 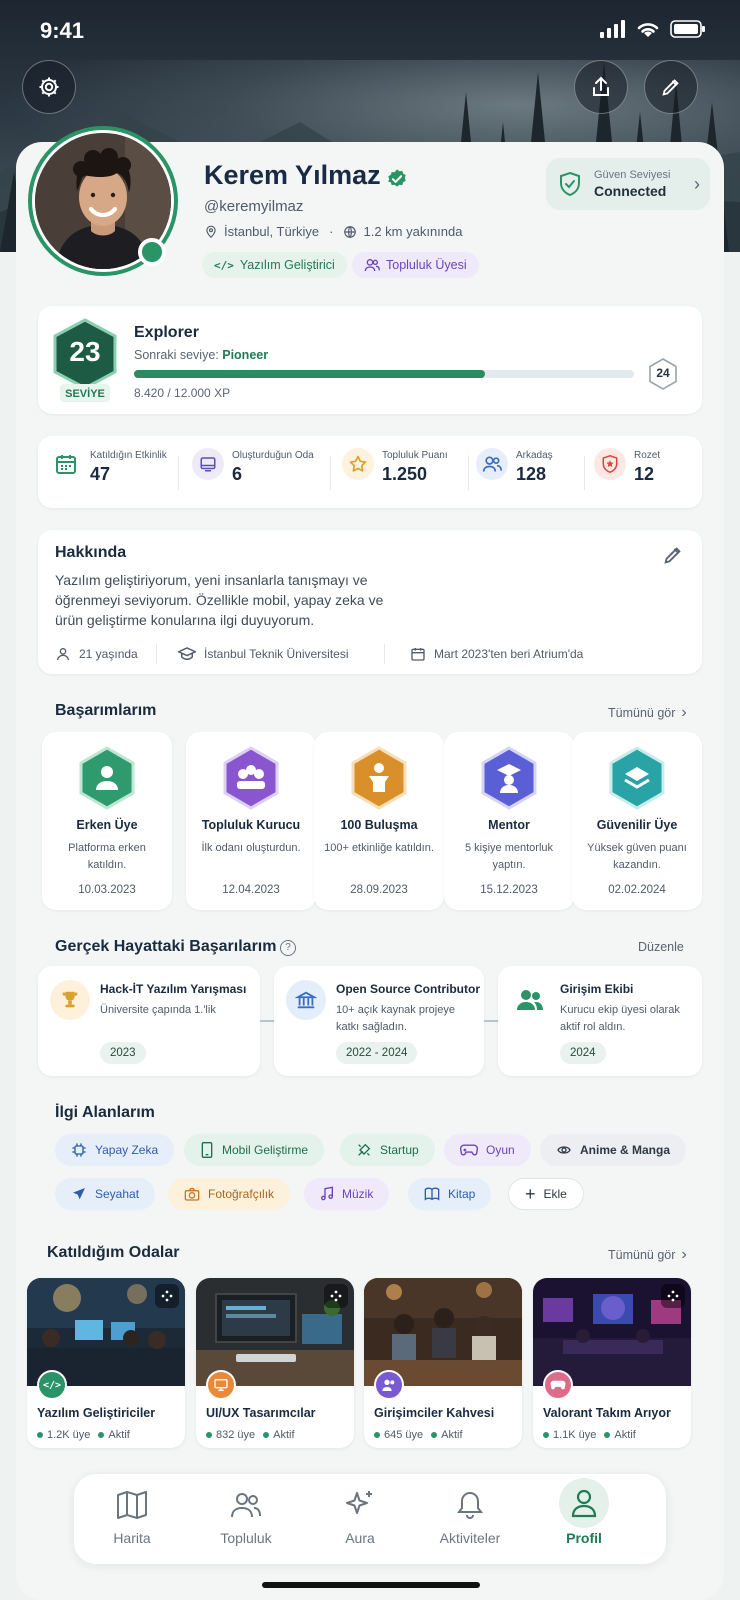 What do you see at coordinates (107, 778) in the screenshot?
I see `early-member-icon` at bounding box center [107, 778].